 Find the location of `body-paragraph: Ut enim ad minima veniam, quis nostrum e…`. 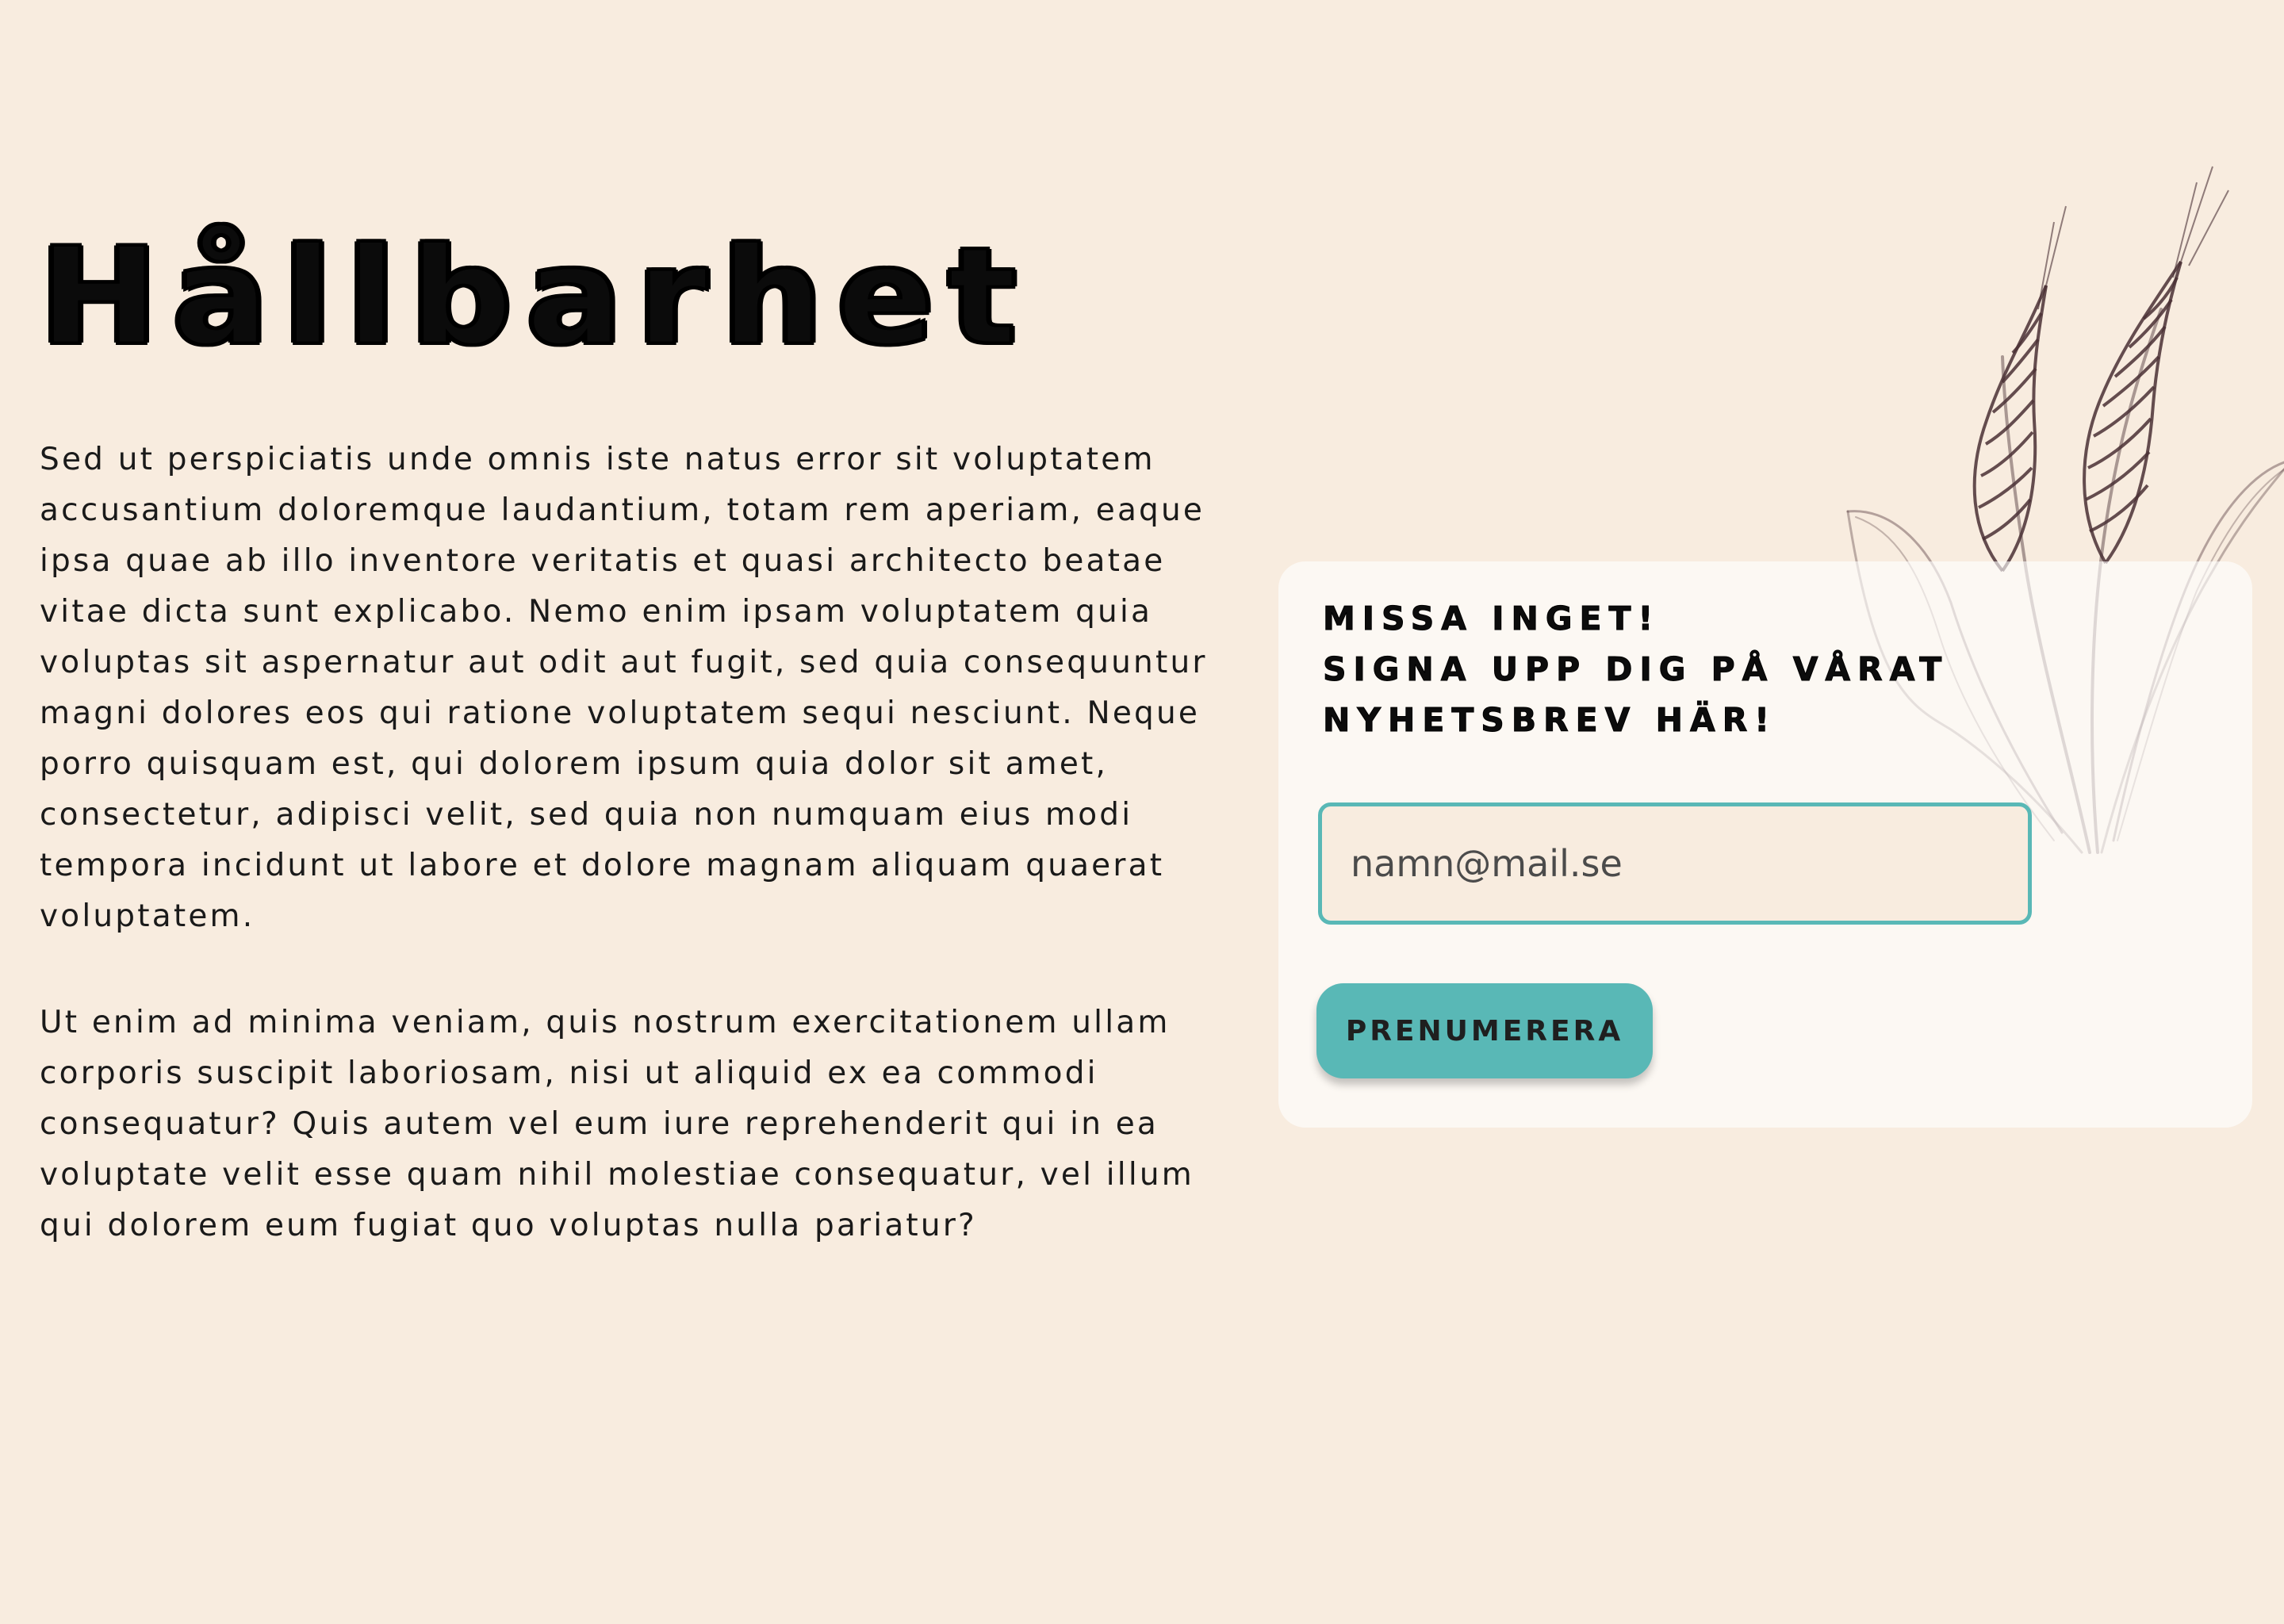

body-paragraph: Ut enim ad minima veniam, quis nostrum e… is located at coordinates (617, 1124).